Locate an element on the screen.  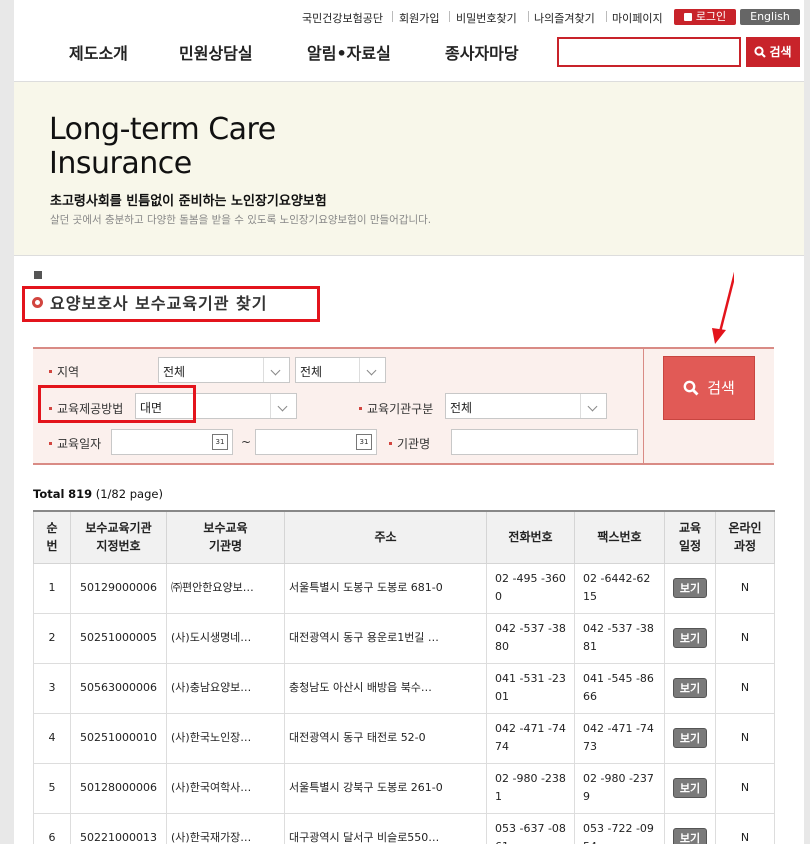
col-header-fax: 팩스번호 is located at coordinates (619, 537).